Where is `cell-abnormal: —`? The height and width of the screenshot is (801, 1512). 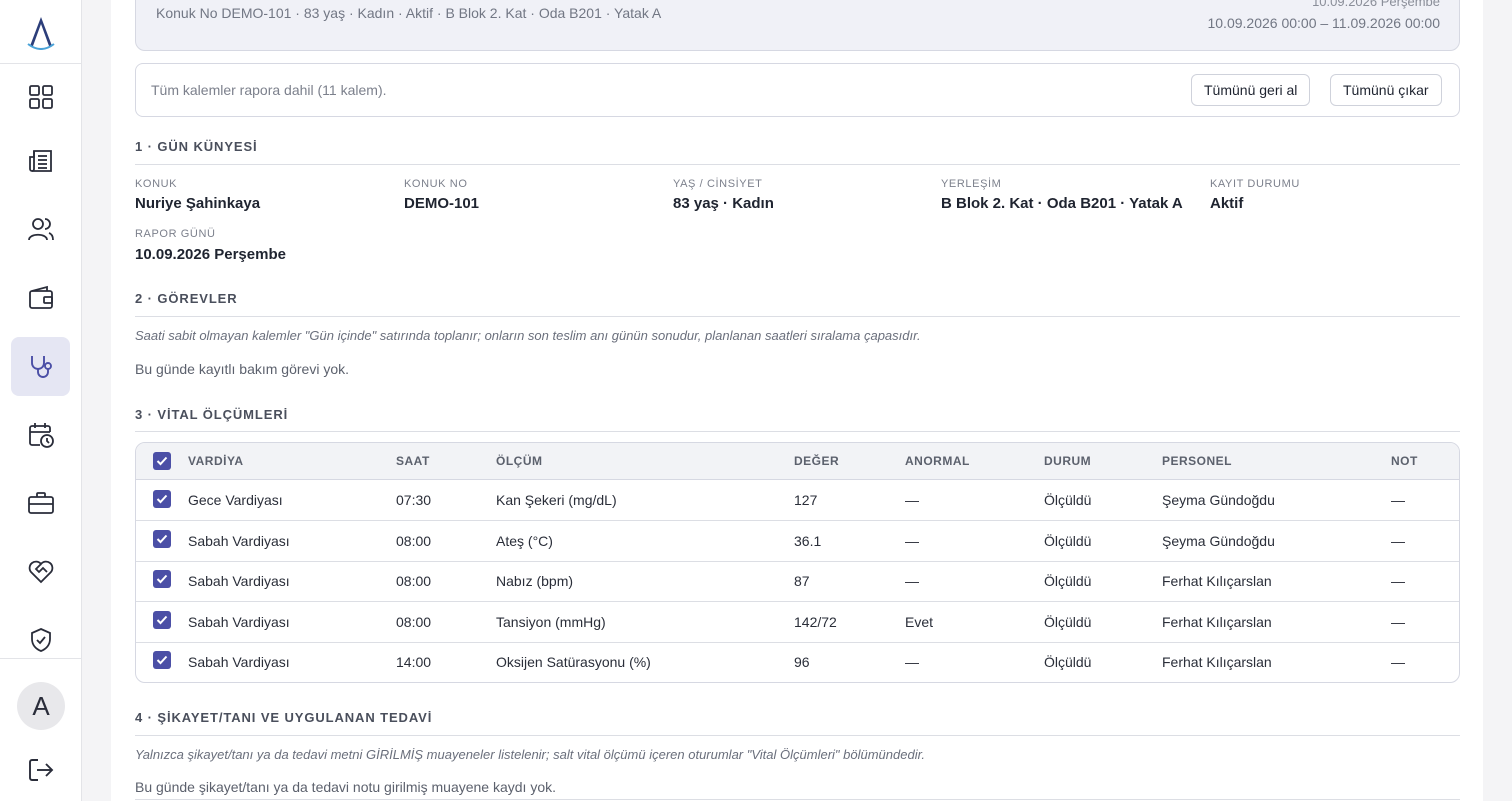 cell-abnormal: — is located at coordinates (912, 662).